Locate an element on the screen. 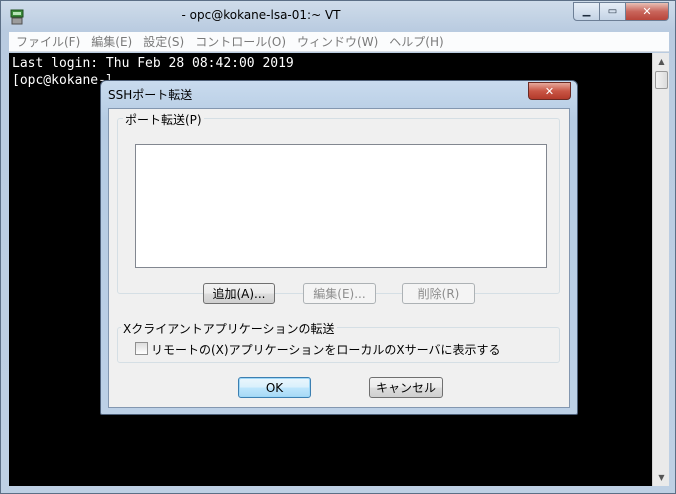 The image size is (676, 494). ok-button: OK is located at coordinates (274, 387).